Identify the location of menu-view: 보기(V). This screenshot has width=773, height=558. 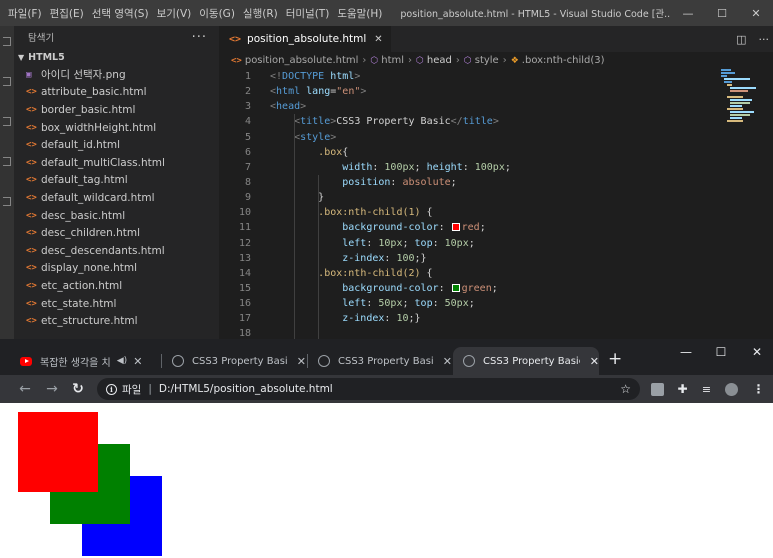
(174, 13).